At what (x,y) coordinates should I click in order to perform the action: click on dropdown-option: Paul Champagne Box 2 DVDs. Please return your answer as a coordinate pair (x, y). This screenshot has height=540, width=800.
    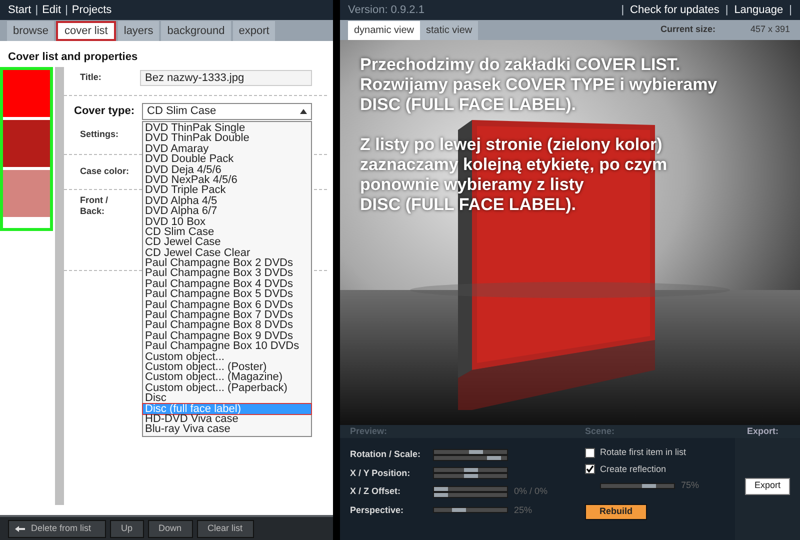
    Looking at the image, I should click on (227, 263).